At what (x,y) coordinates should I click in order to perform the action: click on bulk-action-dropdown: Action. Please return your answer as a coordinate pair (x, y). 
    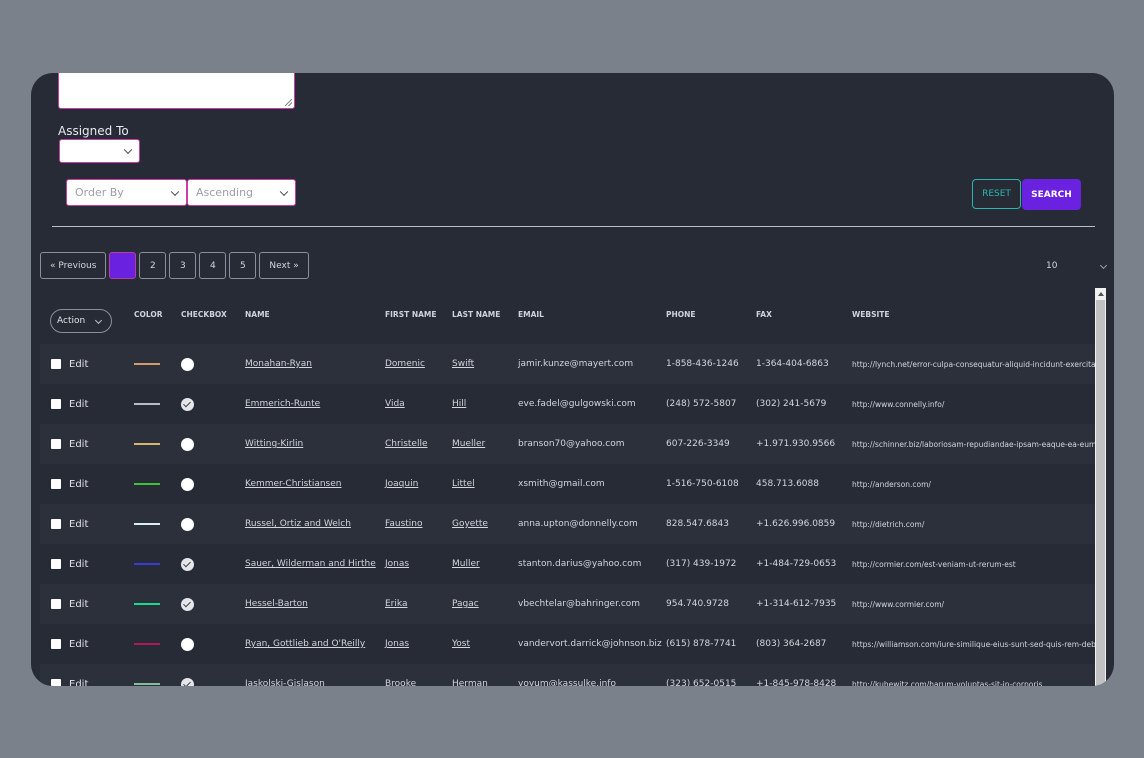
    Looking at the image, I should click on (81, 321).